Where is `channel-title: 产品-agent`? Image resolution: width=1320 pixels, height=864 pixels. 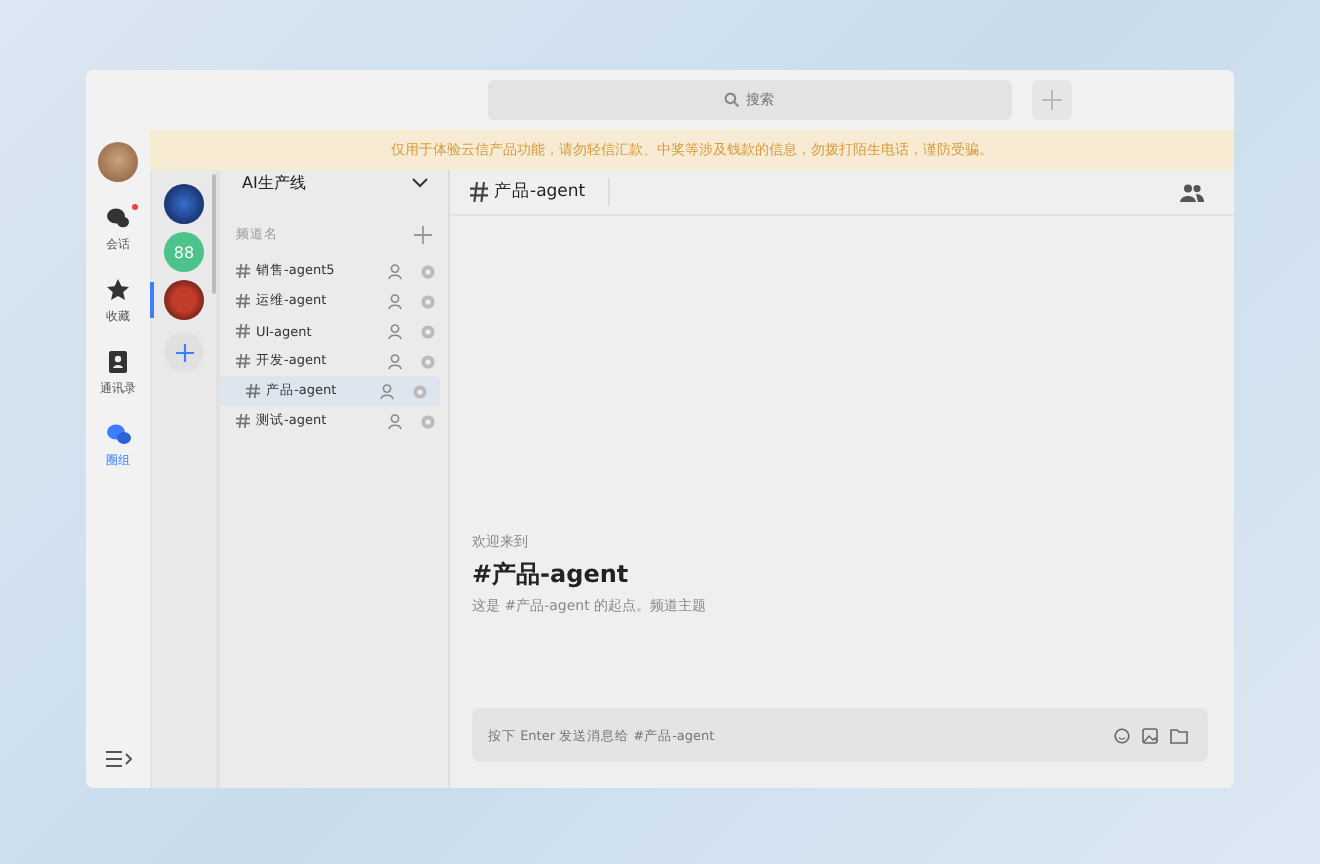 channel-title: 产品-agent is located at coordinates (540, 192).